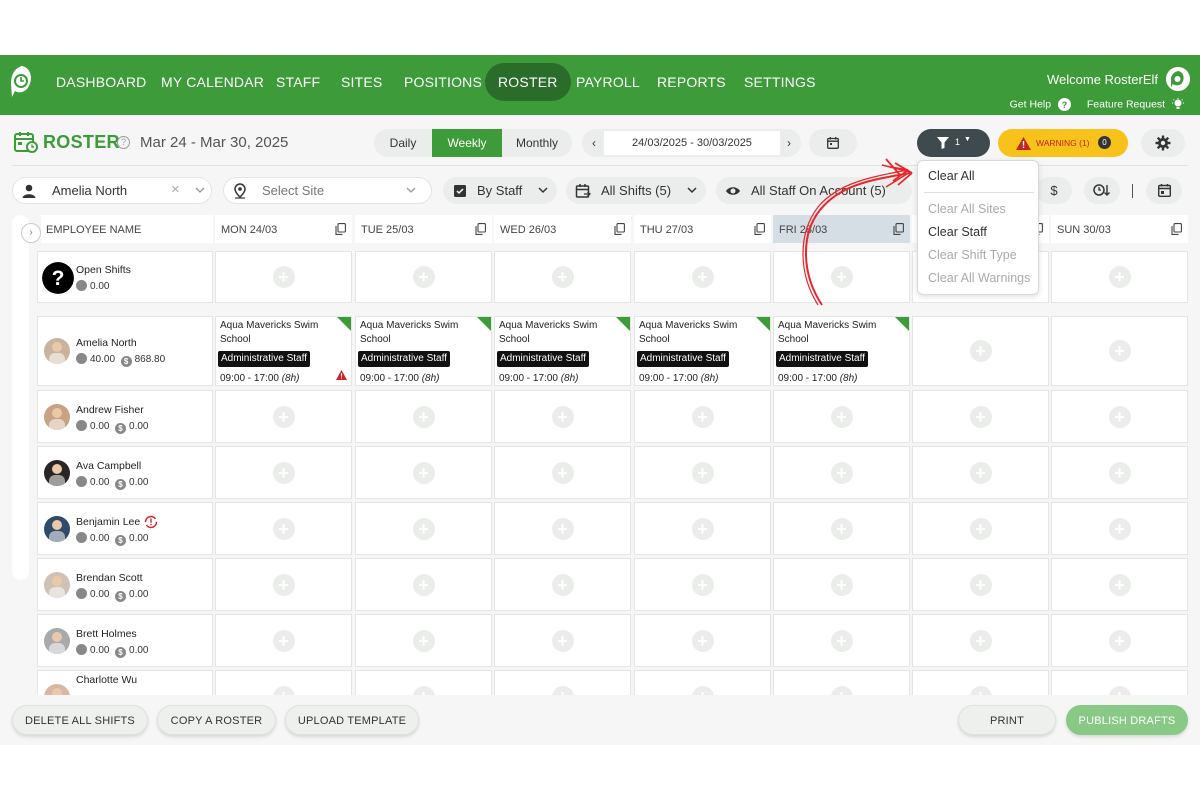 This screenshot has width=1200, height=800. Describe the element at coordinates (125, 351) in the screenshot. I see `employee-row-header: Amelia North 40.00 $868.80` at that location.